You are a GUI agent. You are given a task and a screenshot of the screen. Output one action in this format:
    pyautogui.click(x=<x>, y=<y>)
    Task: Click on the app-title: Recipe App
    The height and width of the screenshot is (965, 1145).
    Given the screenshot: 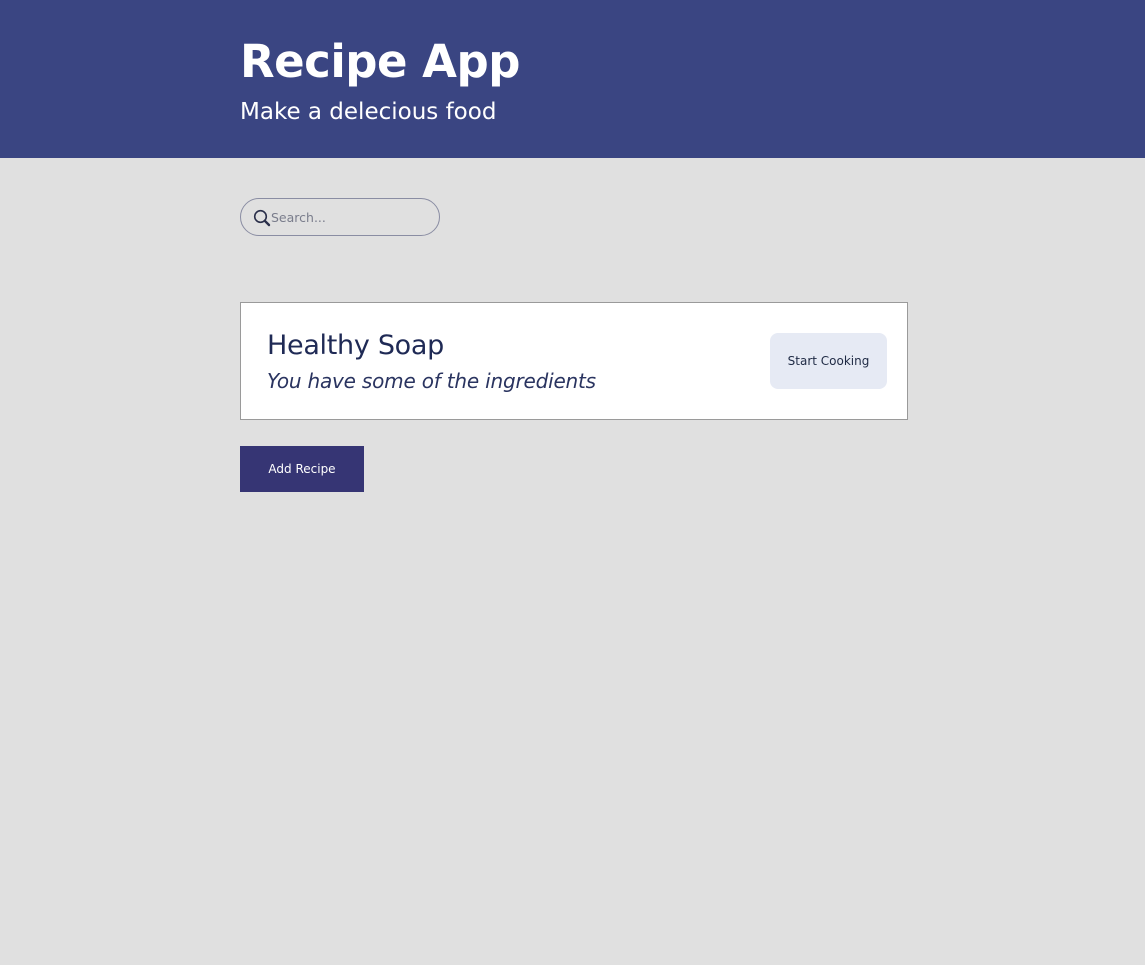 What is the action you would take?
    pyautogui.click(x=380, y=61)
    